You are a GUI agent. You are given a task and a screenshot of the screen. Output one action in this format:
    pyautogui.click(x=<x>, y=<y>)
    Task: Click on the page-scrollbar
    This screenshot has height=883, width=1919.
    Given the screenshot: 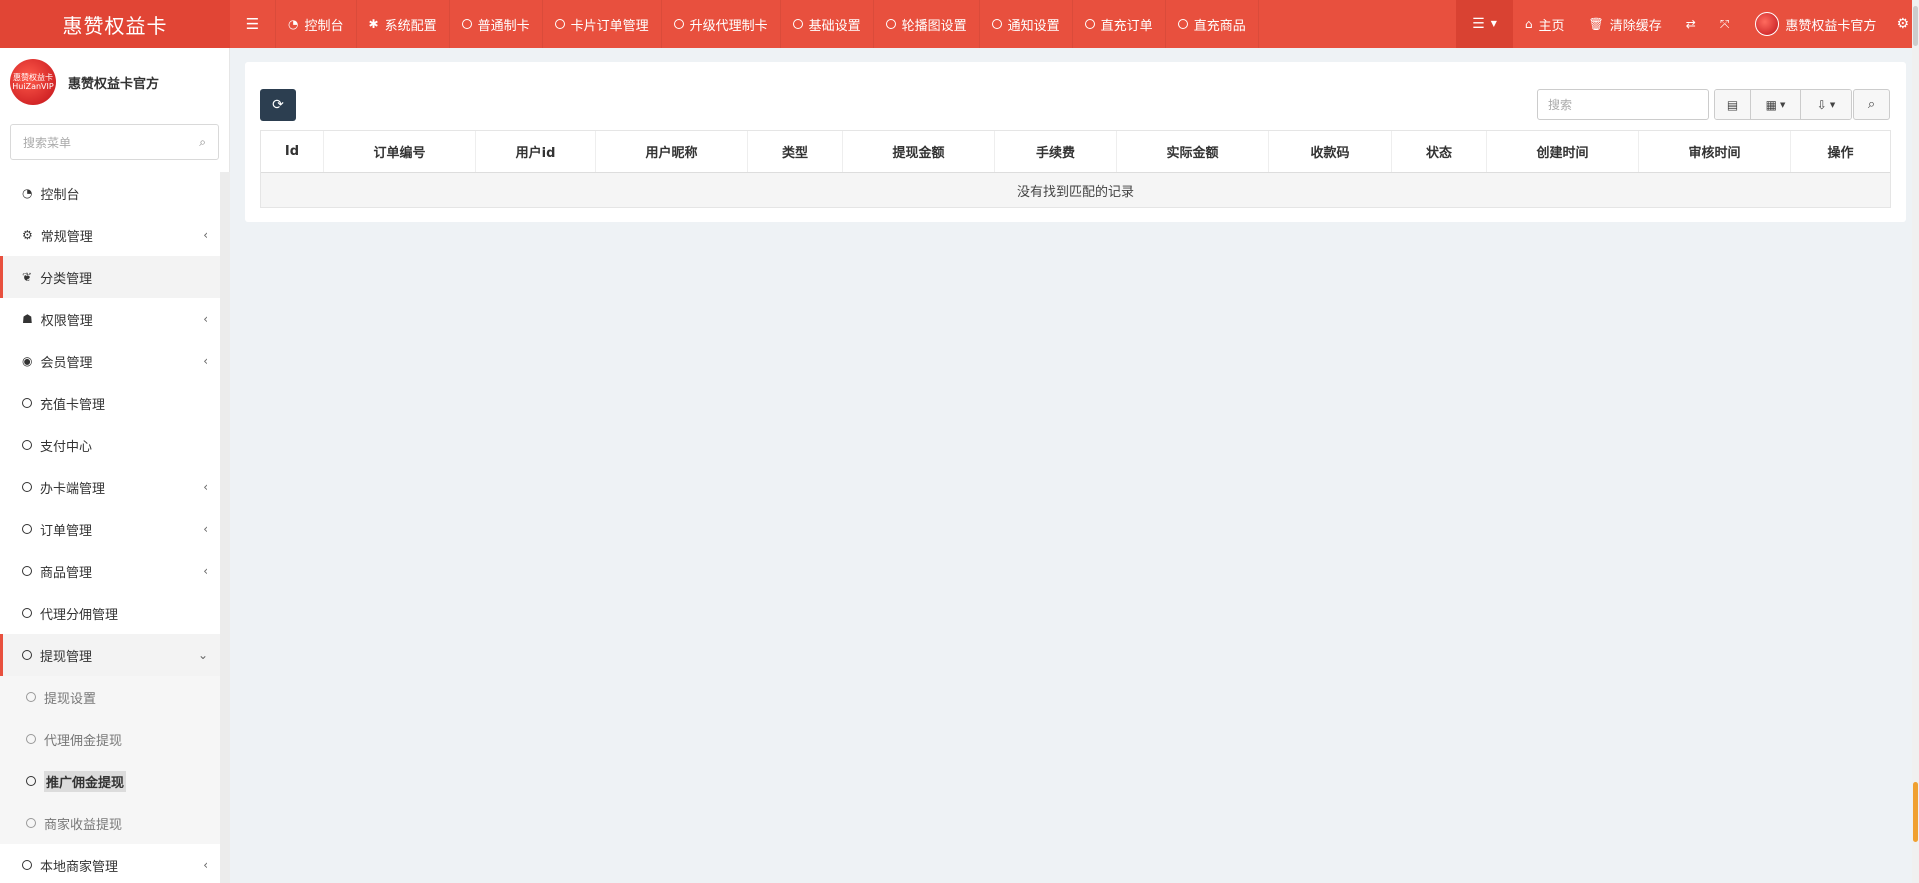 What is the action you would take?
    pyautogui.click(x=1915, y=441)
    